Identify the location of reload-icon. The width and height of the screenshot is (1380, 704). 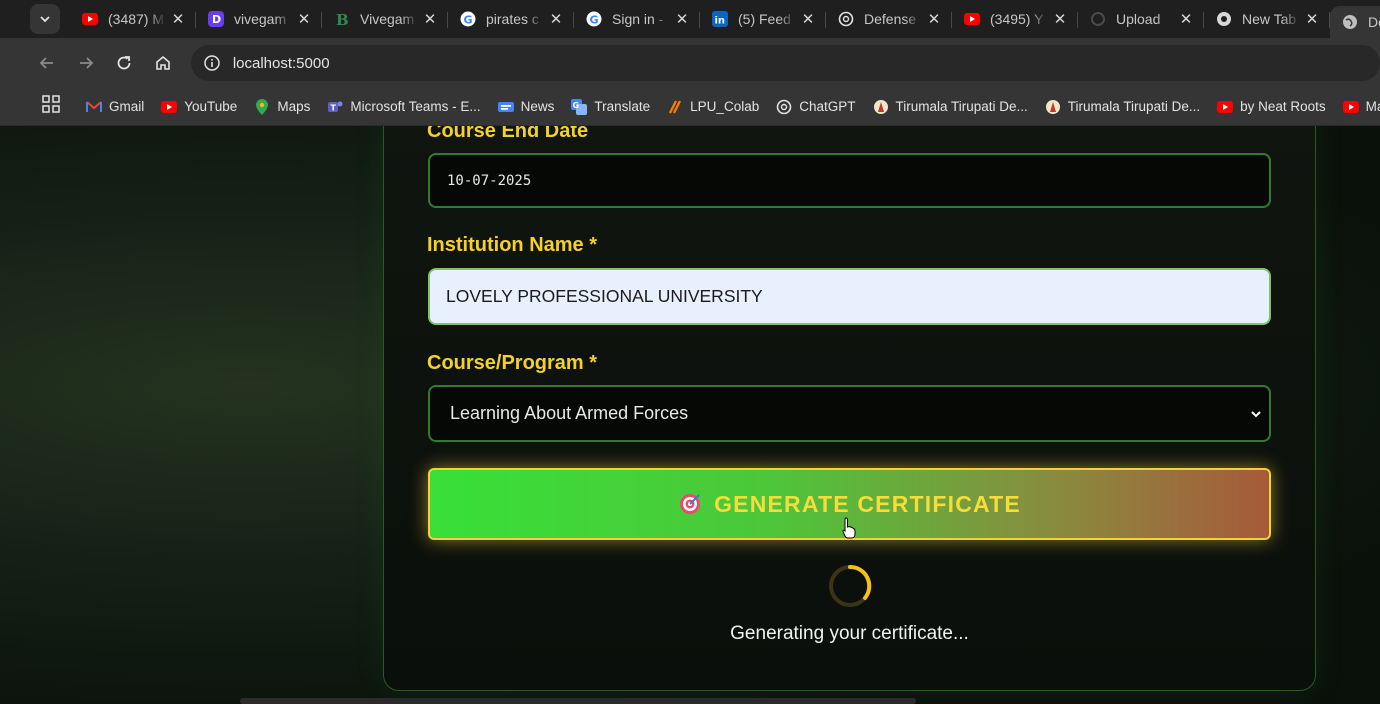
(124, 63).